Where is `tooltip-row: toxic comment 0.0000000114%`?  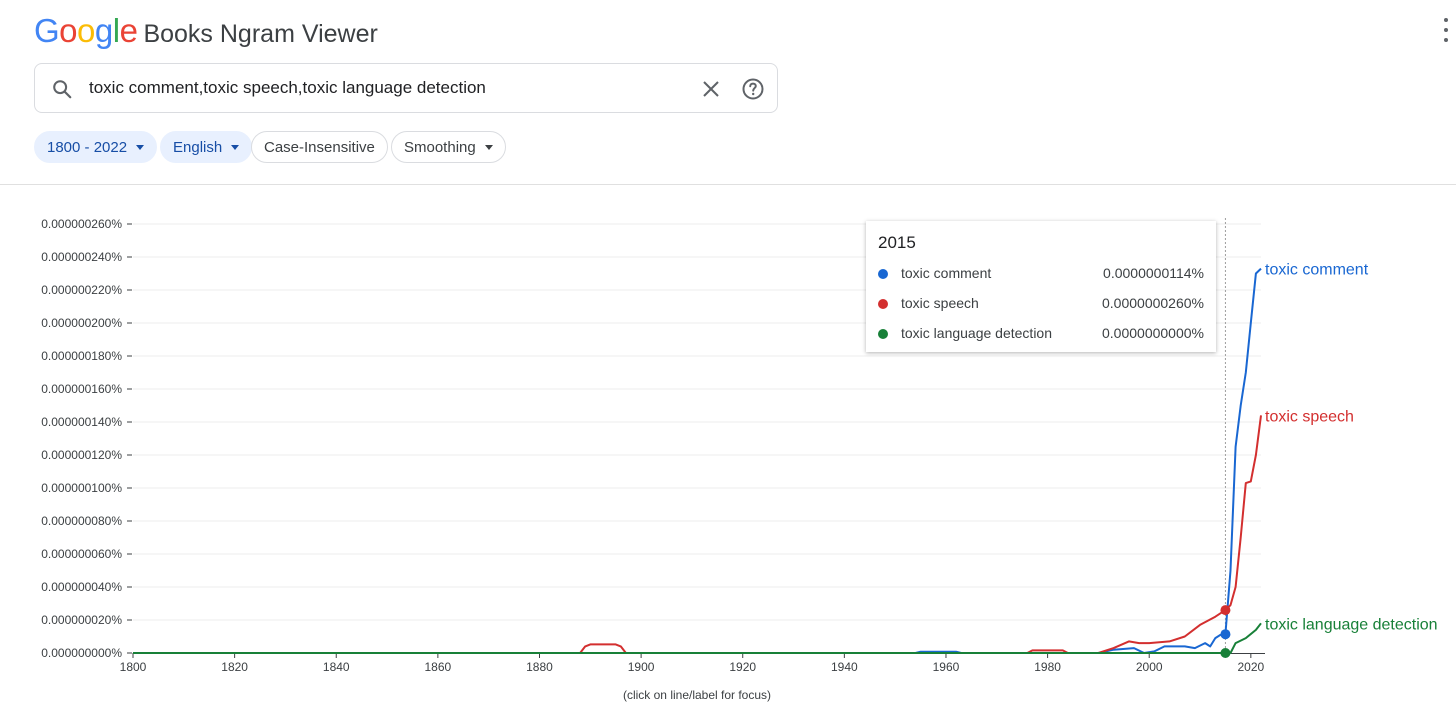 tooltip-row: toxic comment 0.0000000114% is located at coordinates (1041, 275).